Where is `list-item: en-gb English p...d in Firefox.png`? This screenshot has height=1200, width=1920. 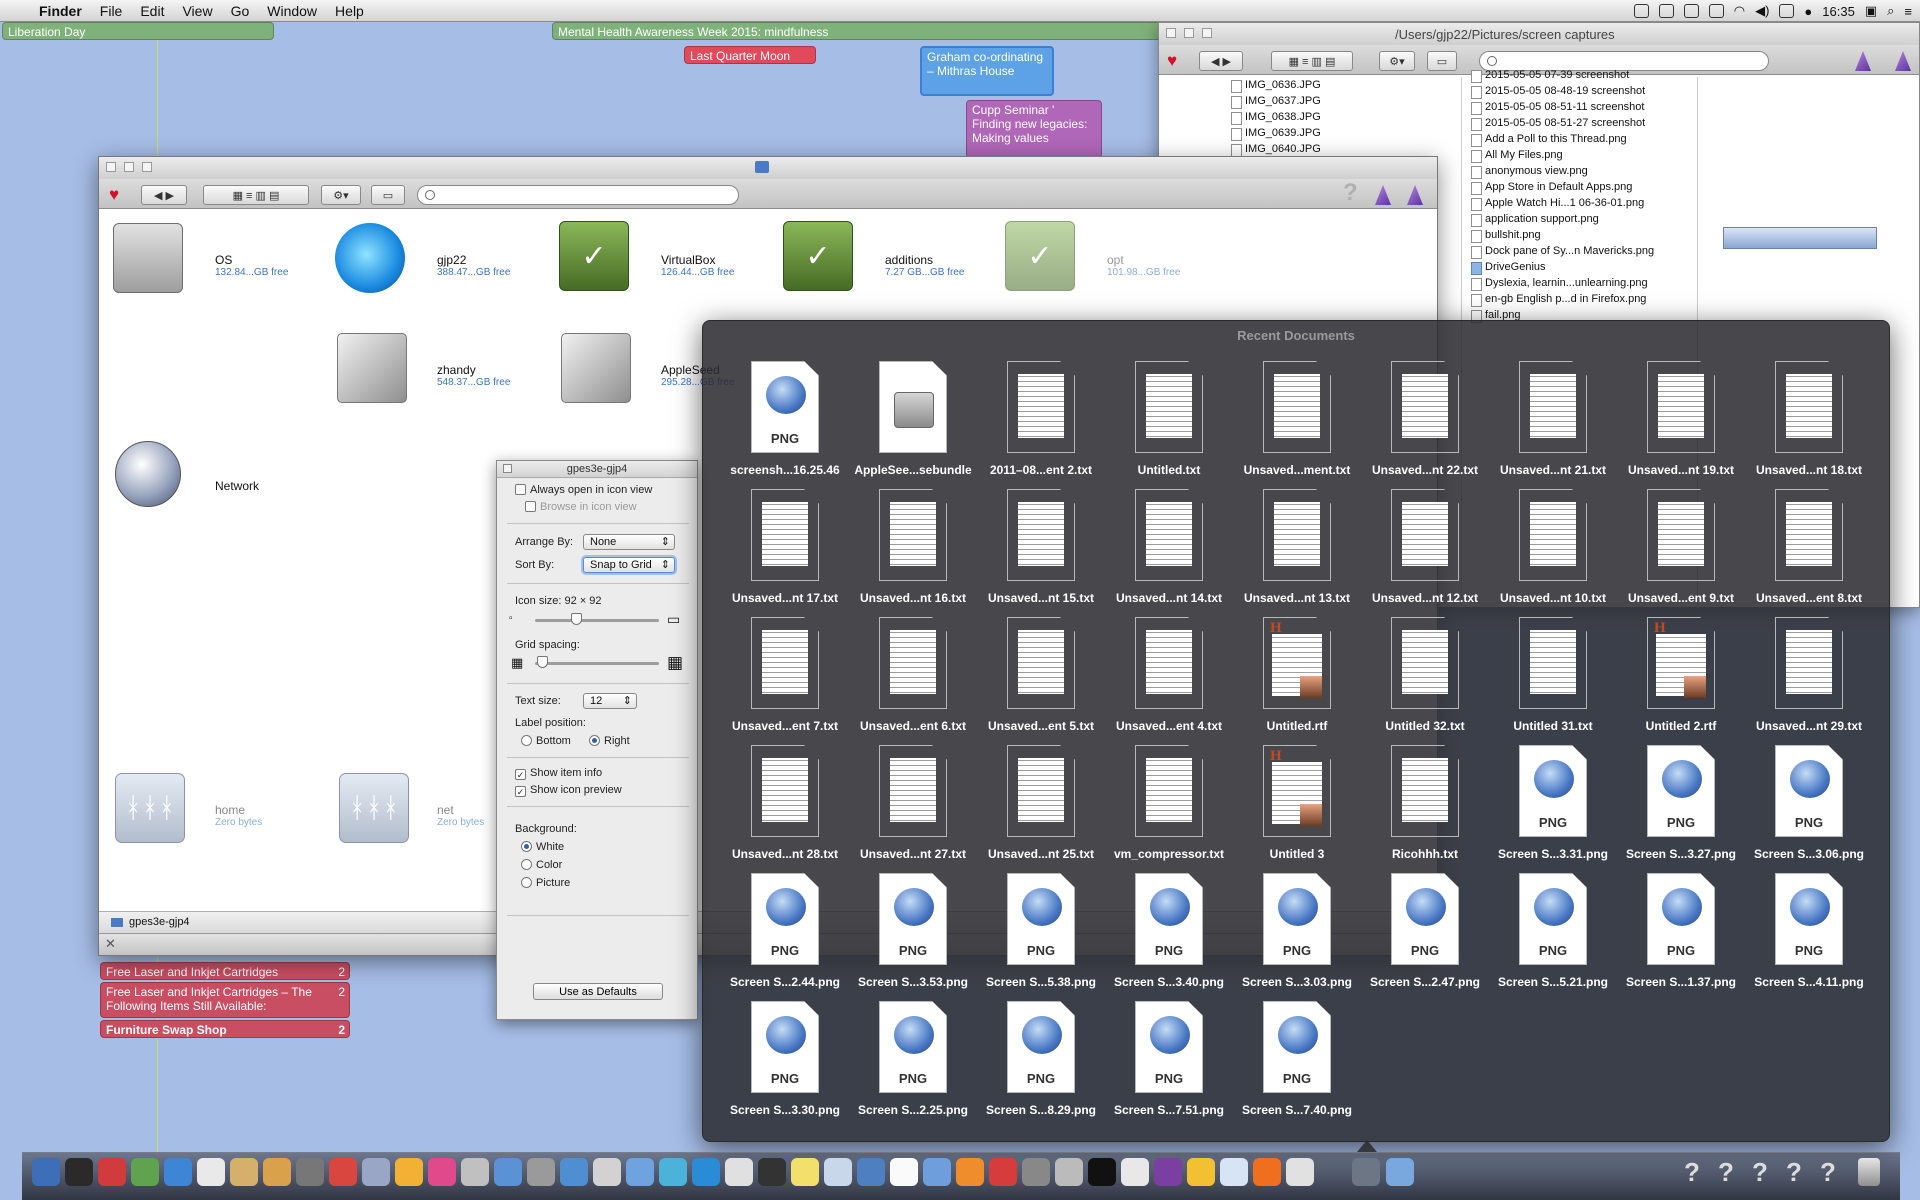 list-item: en-gb English p...d in Firefox.png is located at coordinates (1585, 299).